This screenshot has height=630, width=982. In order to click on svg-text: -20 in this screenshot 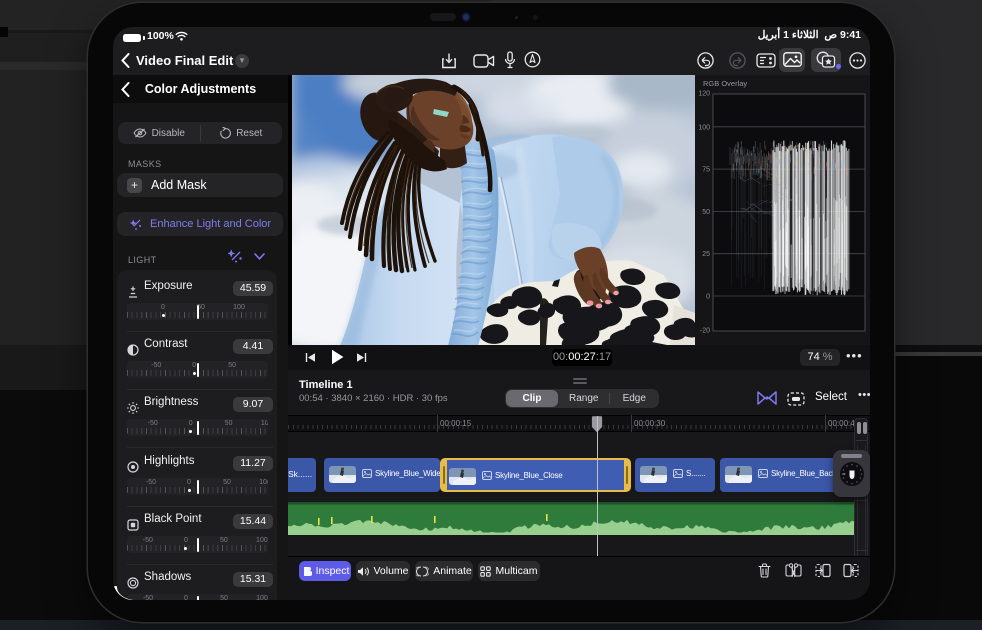, I will do `click(705, 330)`.